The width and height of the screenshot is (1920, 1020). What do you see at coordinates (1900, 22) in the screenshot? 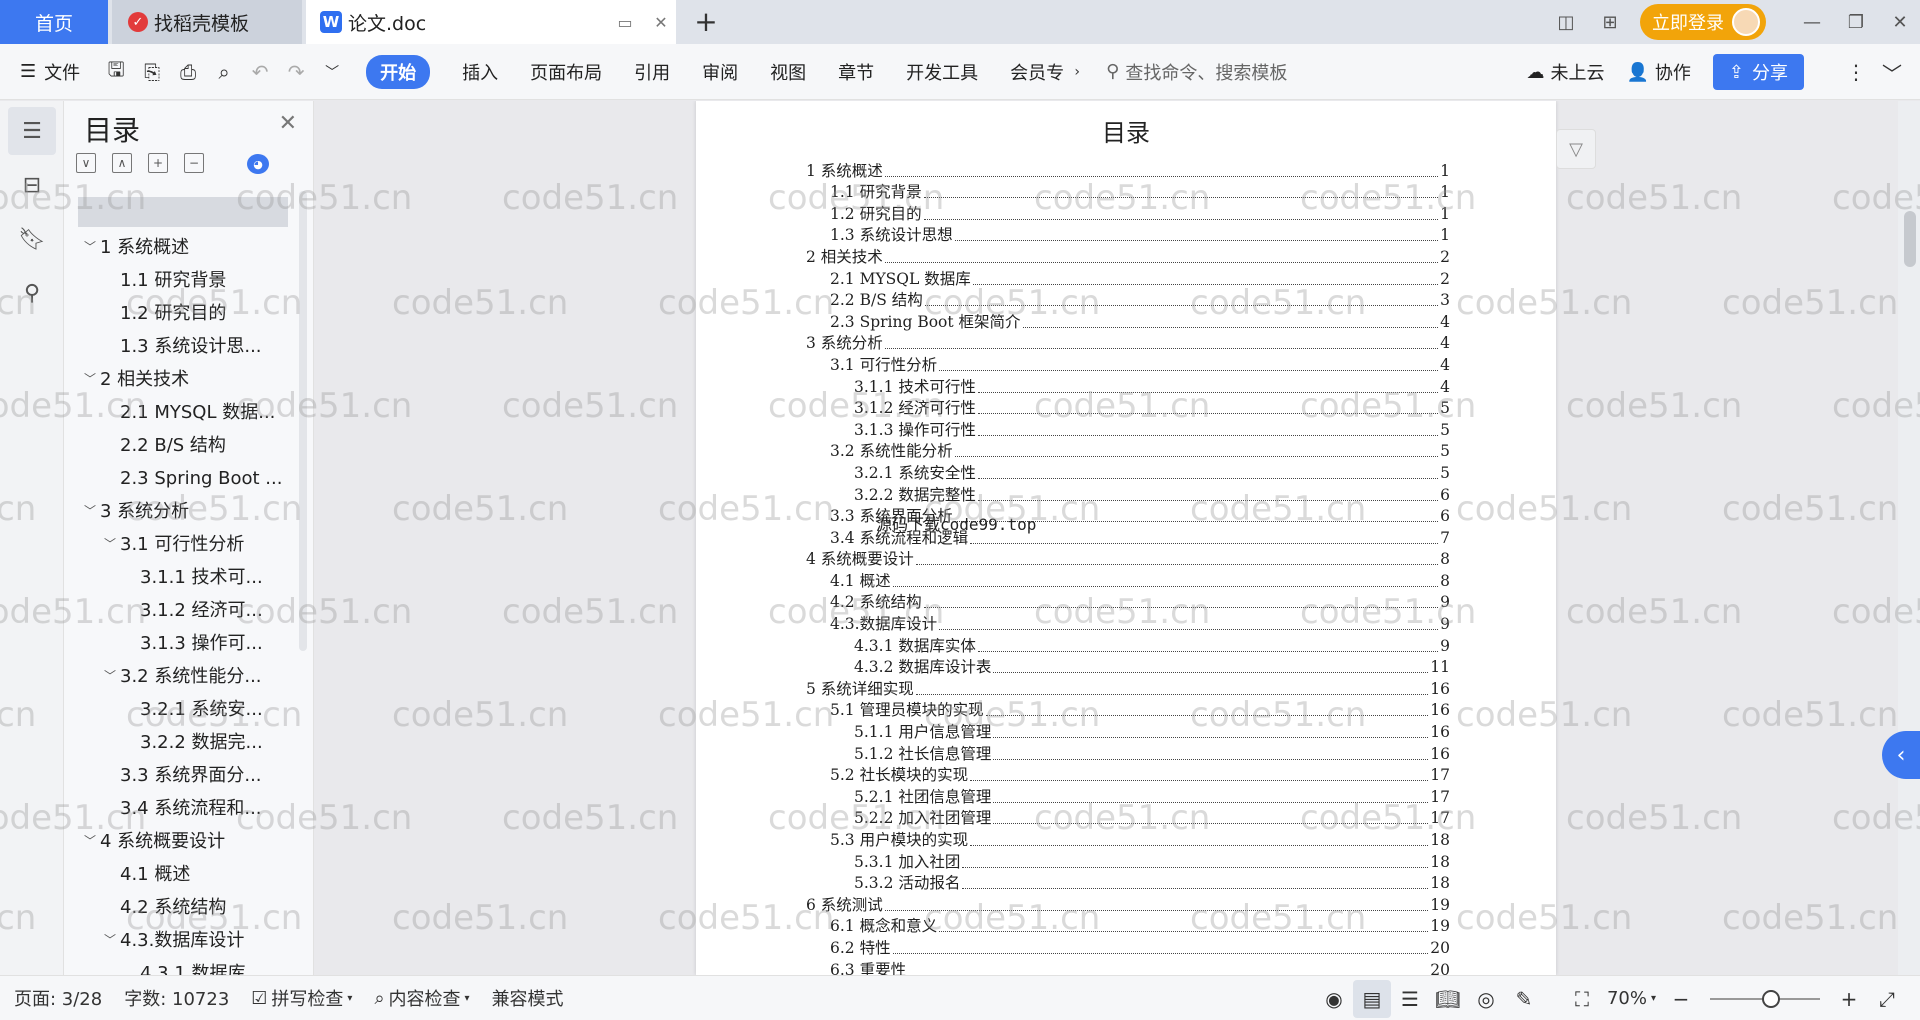
I see `close-window-icon: ✕` at bounding box center [1900, 22].